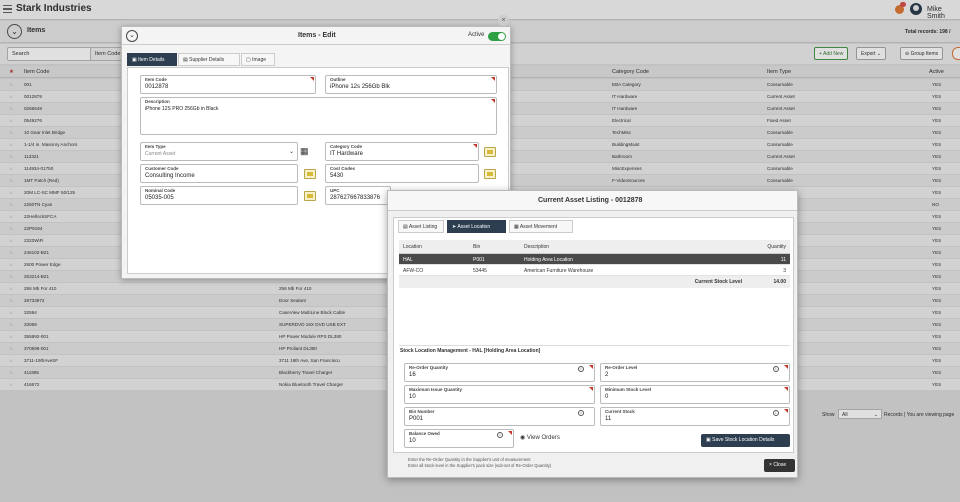  I want to click on tab-label: Supplier Details, so click(207, 60).